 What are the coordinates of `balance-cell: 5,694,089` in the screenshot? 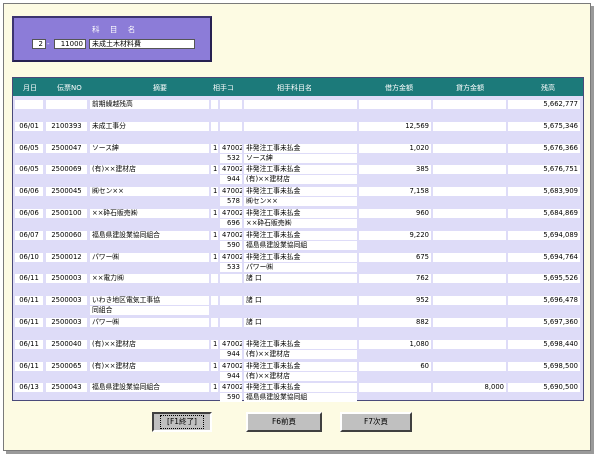 It's located at (544, 235).